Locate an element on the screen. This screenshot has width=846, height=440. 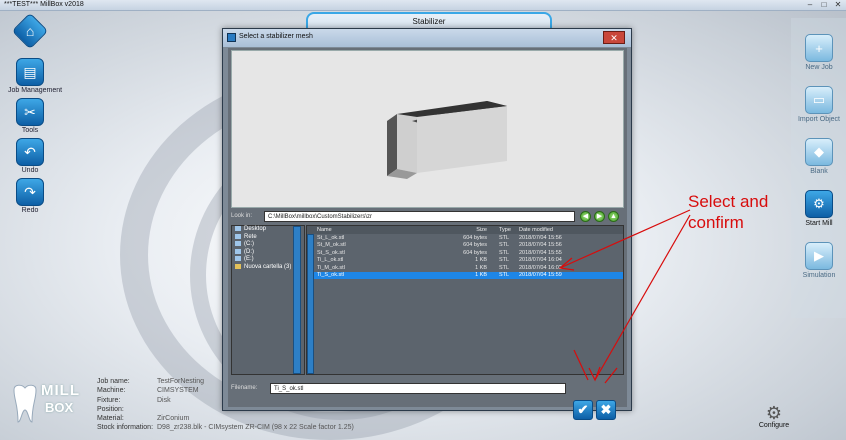
gear-icon: ⚙ is located at coordinates (774, 413).